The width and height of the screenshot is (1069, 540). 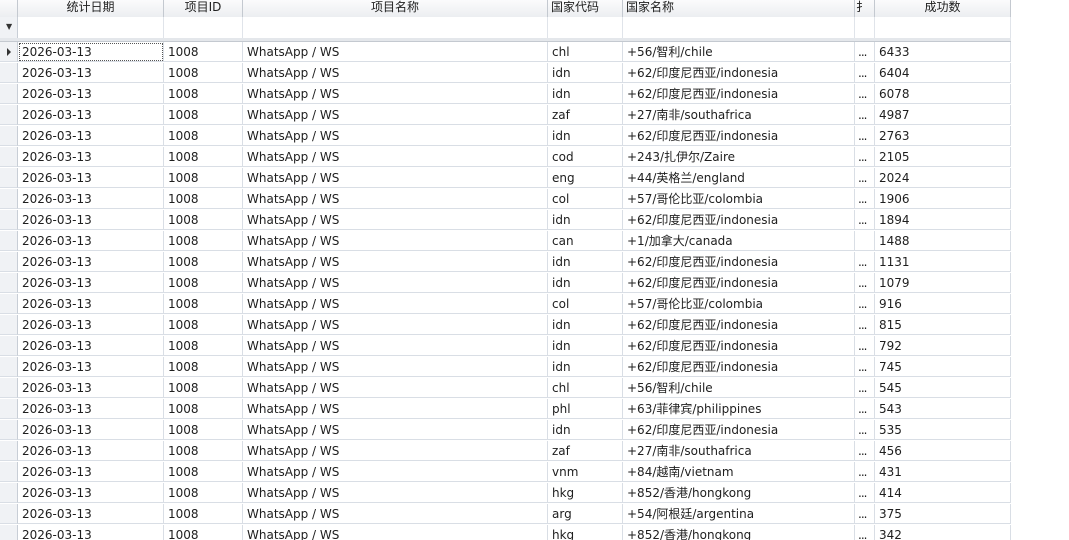 What do you see at coordinates (585, 199) in the screenshot?
I see `cell-country-code: col` at bounding box center [585, 199].